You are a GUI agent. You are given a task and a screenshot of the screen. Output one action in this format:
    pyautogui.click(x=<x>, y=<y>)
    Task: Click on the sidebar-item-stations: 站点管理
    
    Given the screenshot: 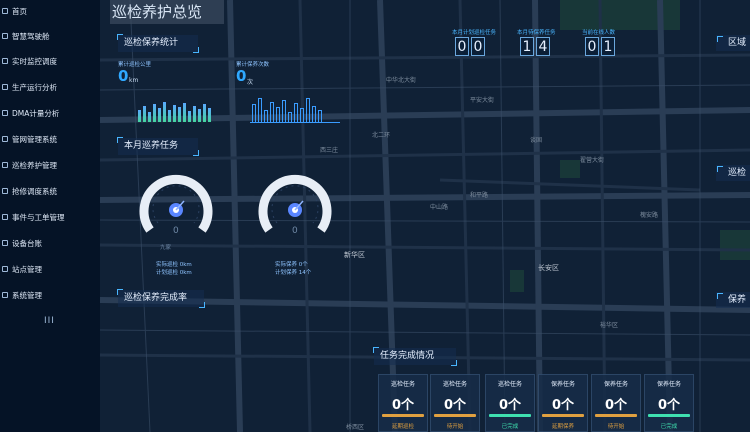 What is the action you would take?
    pyautogui.click(x=50, y=269)
    